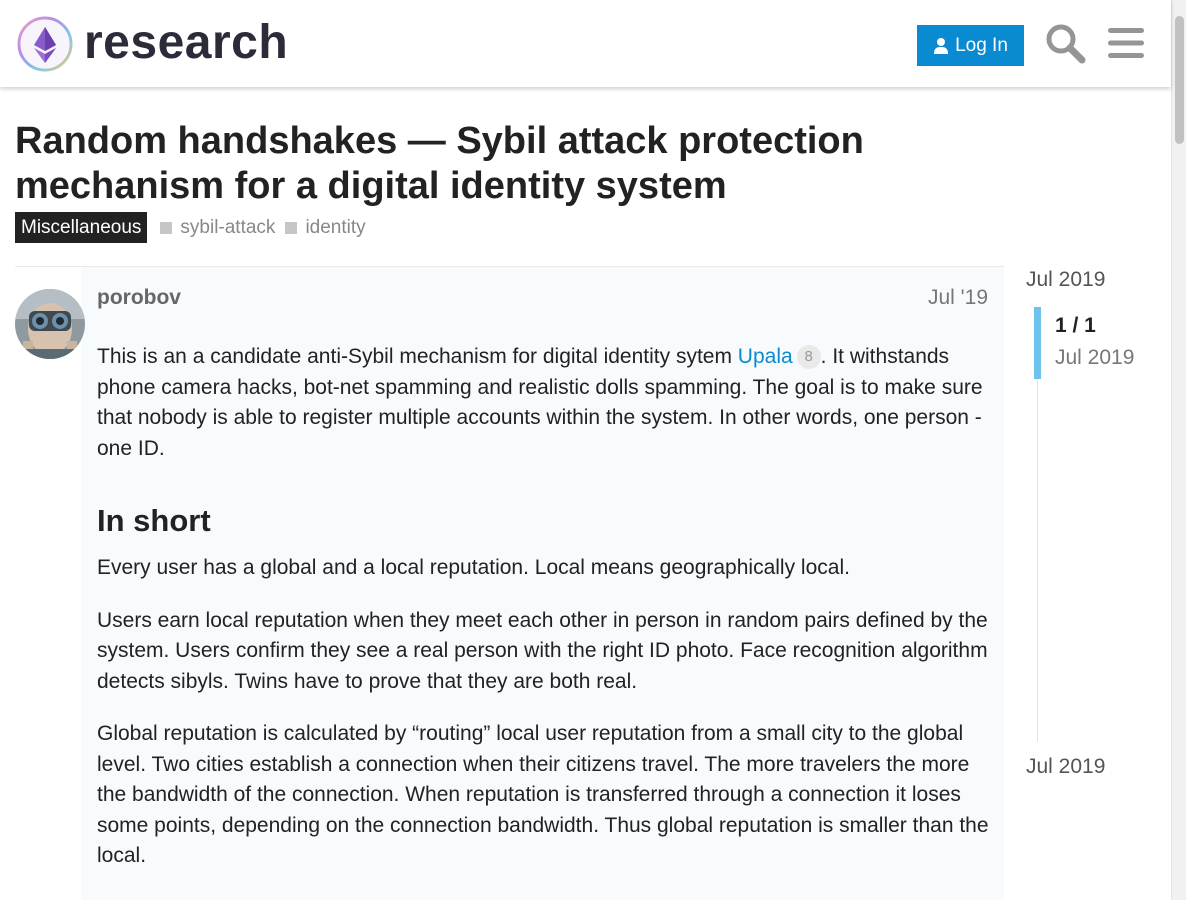 The height and width of the screenshot is (900, 1186). I want to click on site-brand: research, so click(186, 43).